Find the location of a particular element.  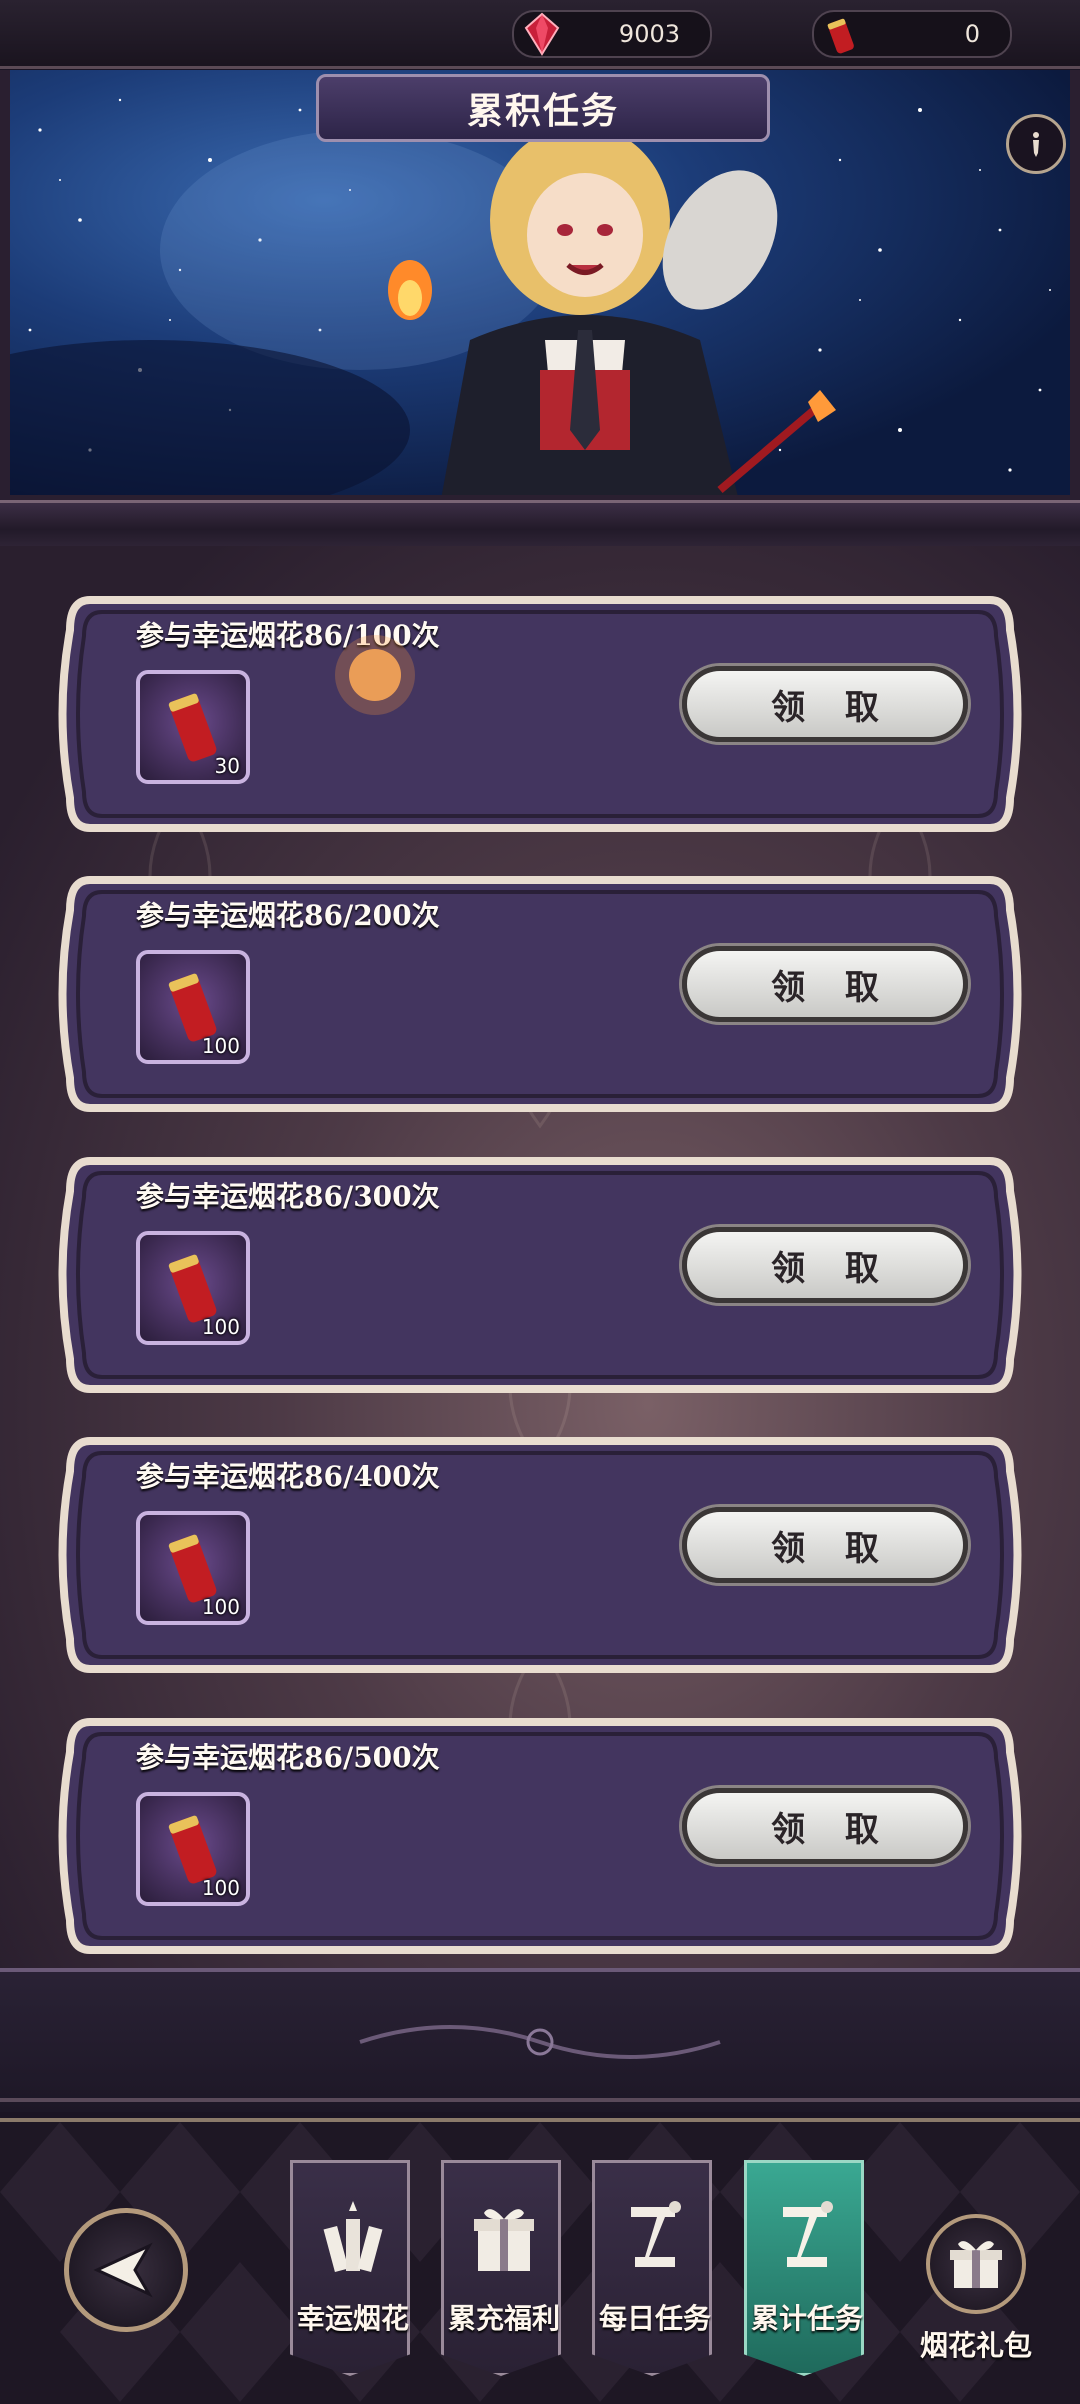

firework-gift-pack-button is located at coordinates (976, 2264).